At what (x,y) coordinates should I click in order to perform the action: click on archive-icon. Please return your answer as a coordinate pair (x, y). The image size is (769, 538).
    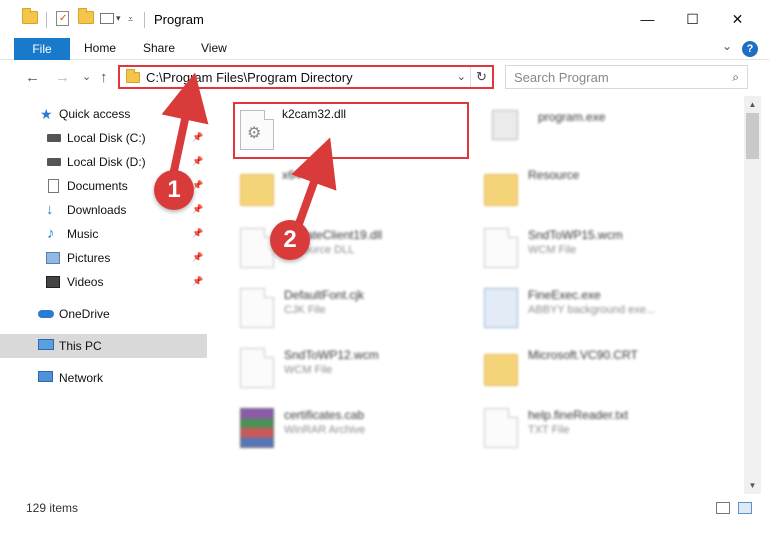
    Looking at the image, I should click on (257, 428).